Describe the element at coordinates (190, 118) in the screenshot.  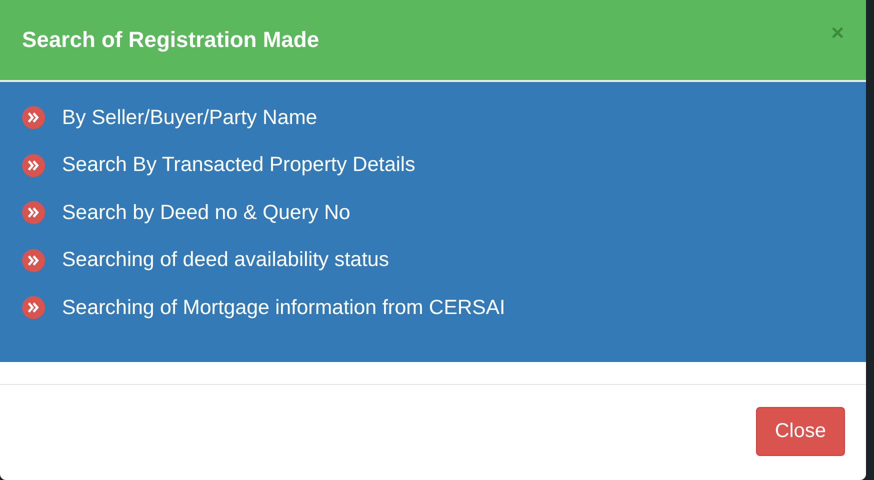
I see `list-item: By Seller/Buyer/Party Name` at that location.